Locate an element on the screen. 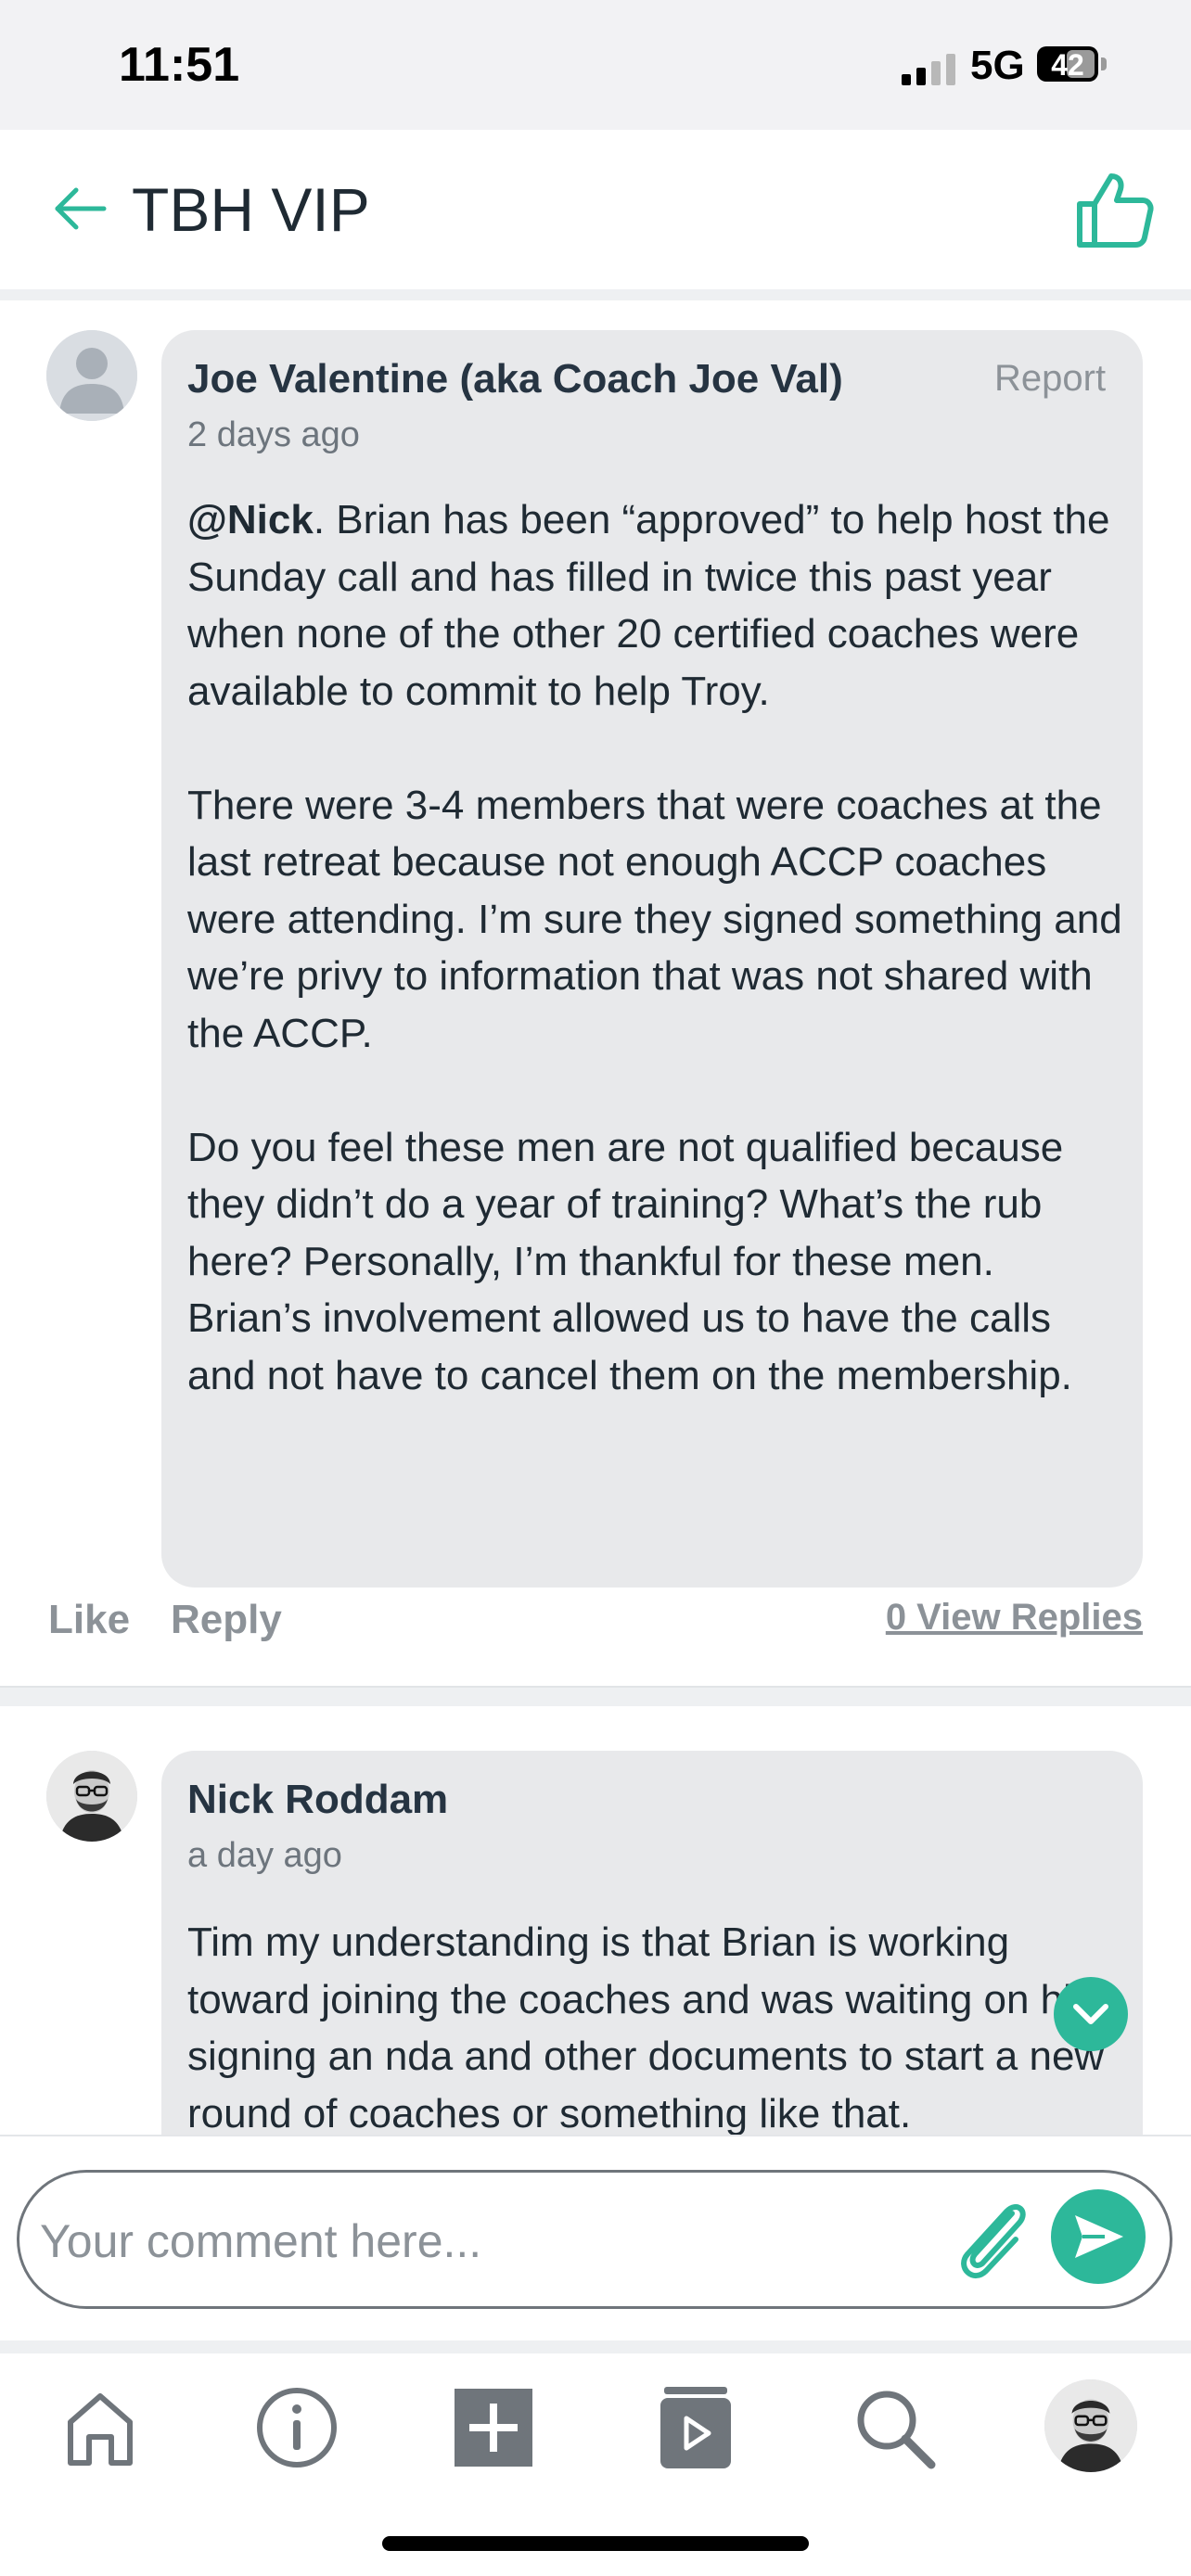 This screenshot has height=2576, width=1191. home-indicator is located at coordinates (595, 2543).